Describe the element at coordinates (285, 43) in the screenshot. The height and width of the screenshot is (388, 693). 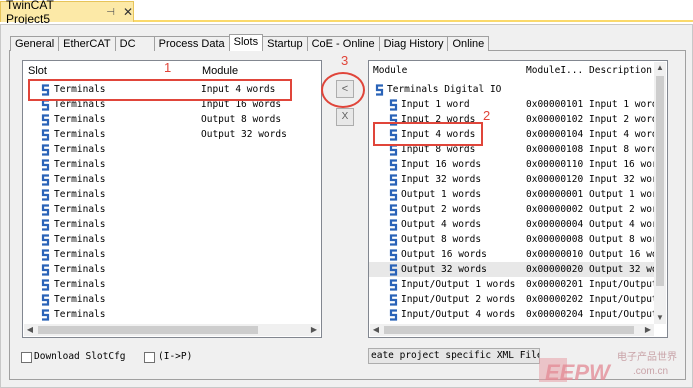
I see `tab-startup: Startup` at that location.